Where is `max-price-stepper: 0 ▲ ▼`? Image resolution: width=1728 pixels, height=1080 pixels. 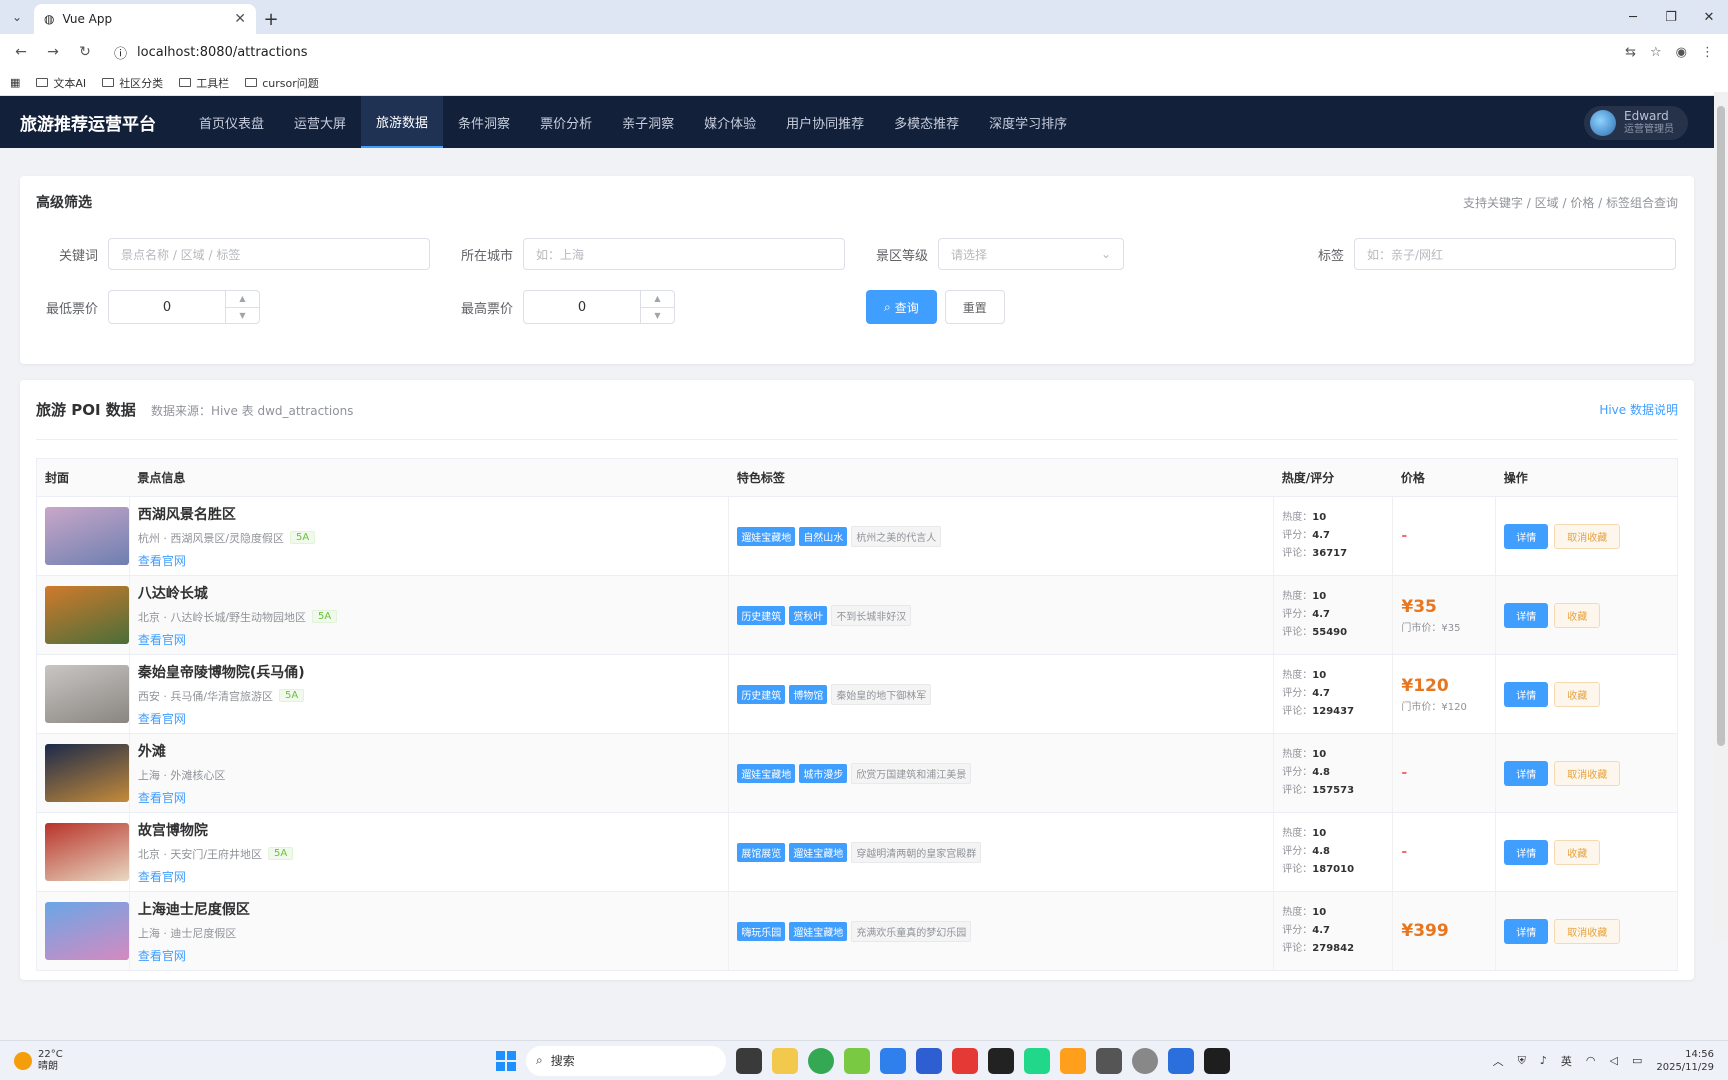
max-price-stepper: 0 ▲ ▼ is located at coordinates (599, 307).